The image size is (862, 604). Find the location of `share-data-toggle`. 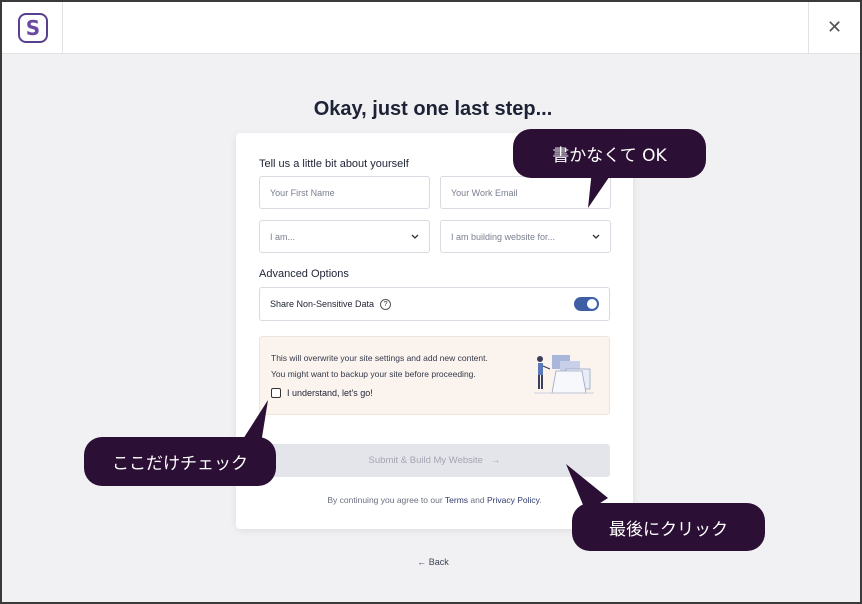

share-data-toggle is located at coordinates (586, 304).